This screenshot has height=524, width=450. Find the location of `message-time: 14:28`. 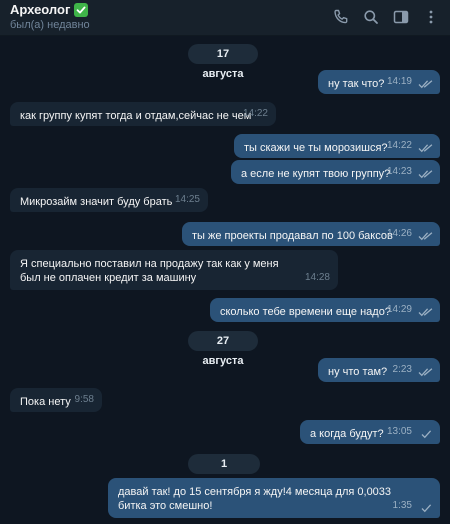

message-time: 14:28 is located at coordinates (317, 277).